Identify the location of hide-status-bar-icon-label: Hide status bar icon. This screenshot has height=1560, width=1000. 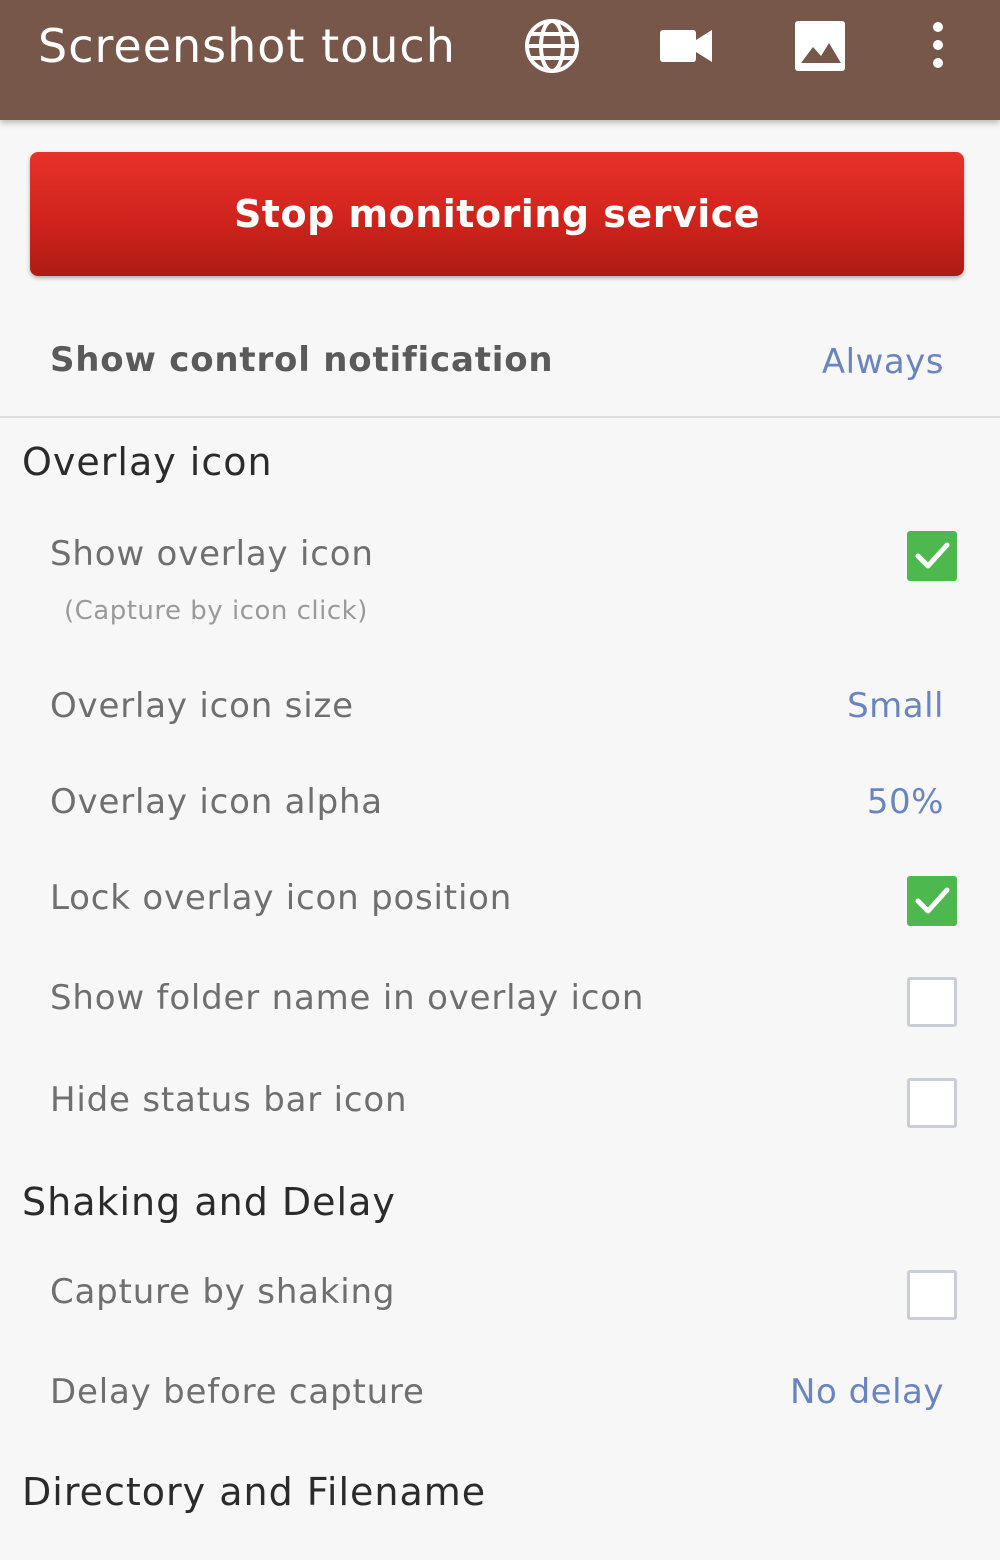
(229, 1100).